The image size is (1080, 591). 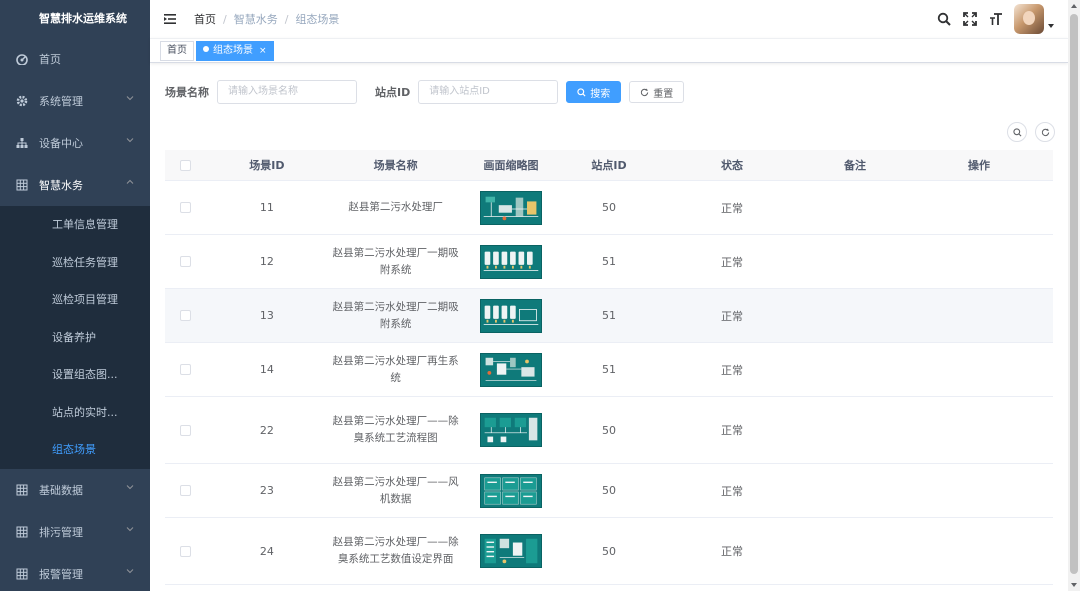 What do you see at coordinates (75, 101) in the screenshot?
I see `sidebar-item-system: 系统管理` at bounding box center [75, 101].